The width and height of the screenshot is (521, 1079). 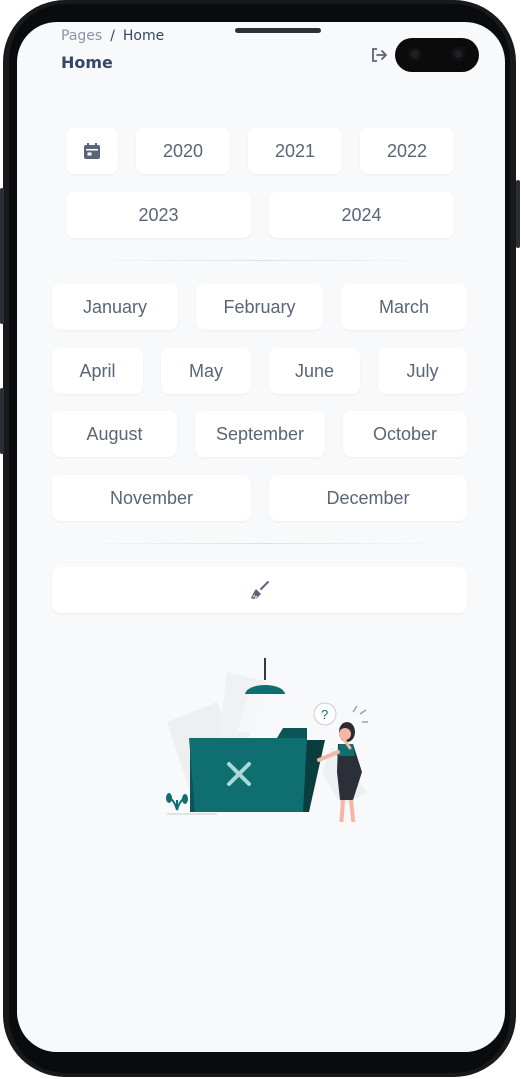 I want to click on month-button-january: January, so click(x=115, y=307).